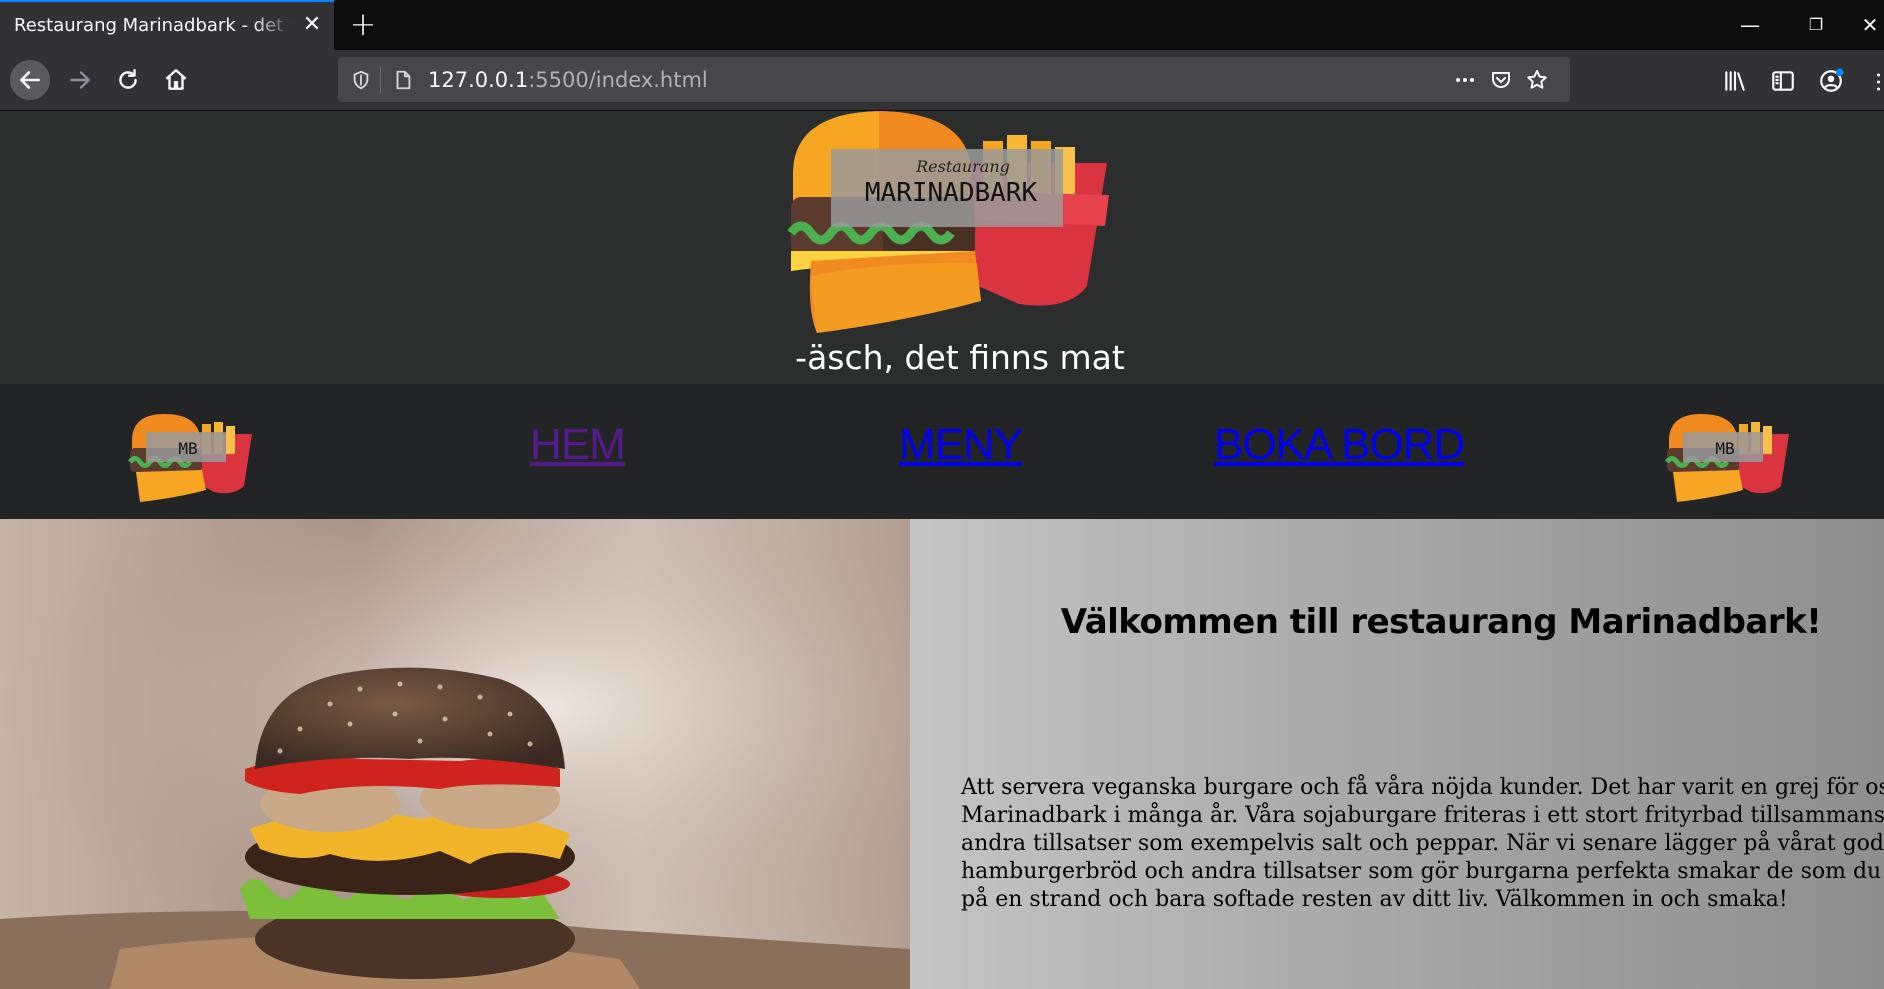  I want to click on arrow-right-icon, so click(80, 80).